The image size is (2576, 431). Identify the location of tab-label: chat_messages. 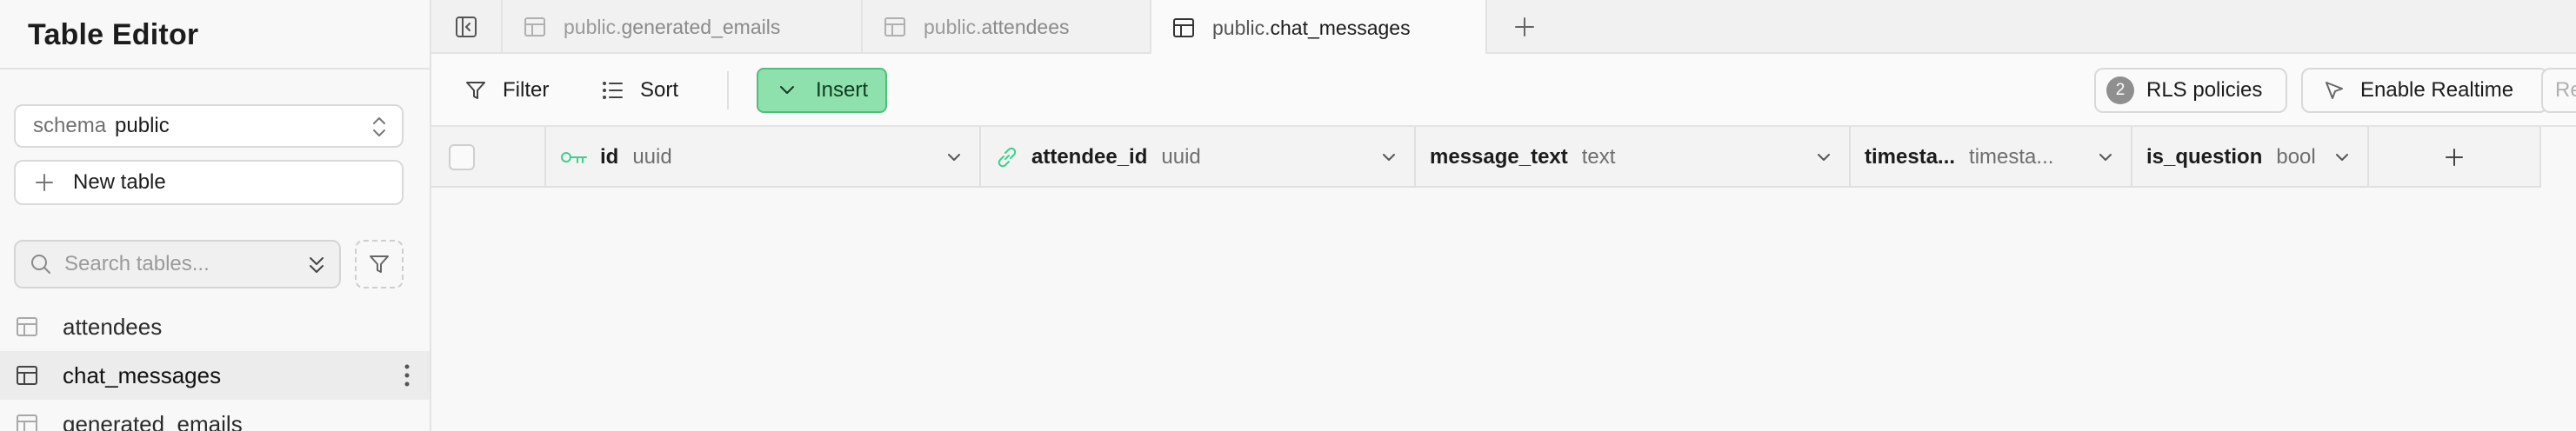
(1340, 27).